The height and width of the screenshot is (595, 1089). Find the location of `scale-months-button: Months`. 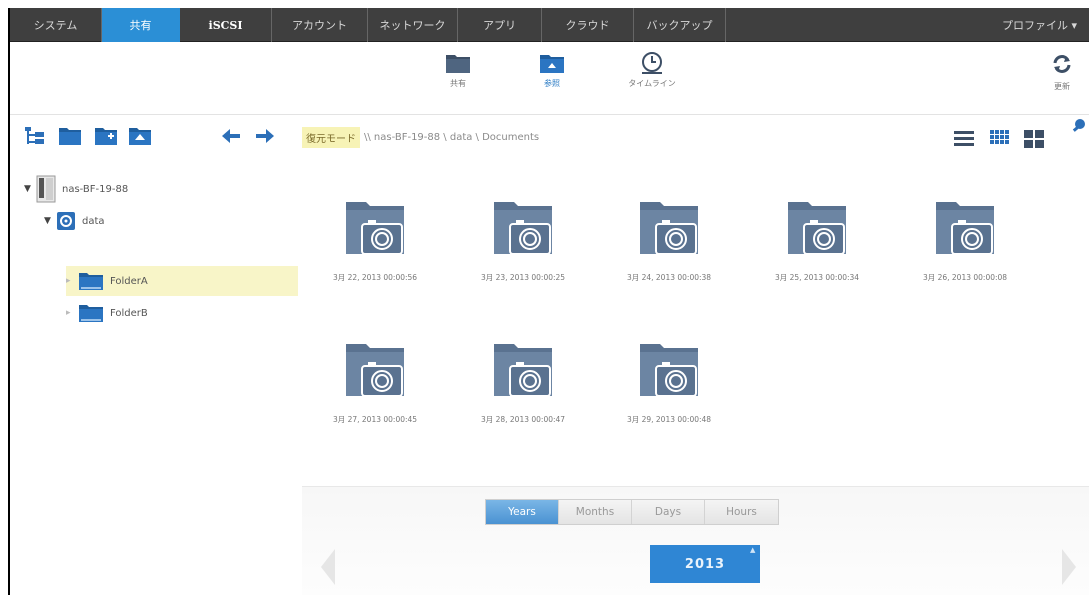

scale-months-button: Months is located at coordinates (595, 512).